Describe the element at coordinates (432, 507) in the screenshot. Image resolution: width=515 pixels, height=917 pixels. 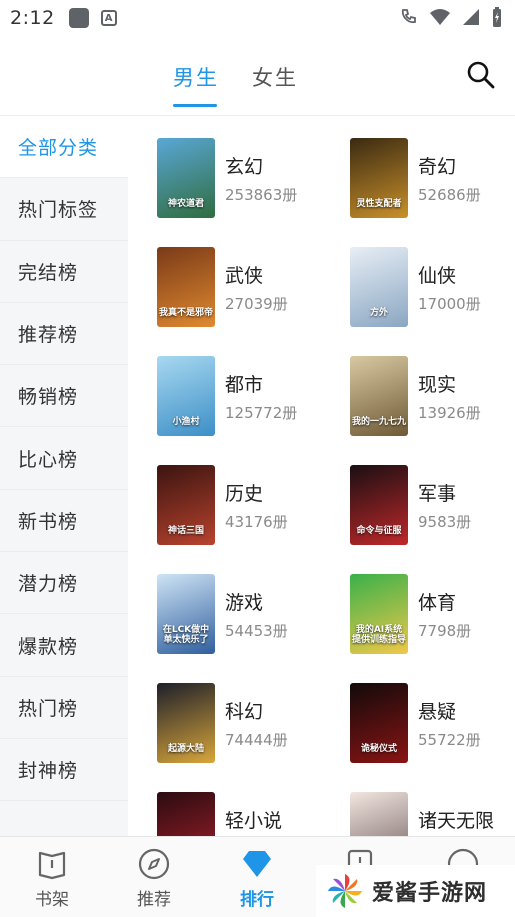
I see `category-card: 命令与征服 军事 9583册` at that location.